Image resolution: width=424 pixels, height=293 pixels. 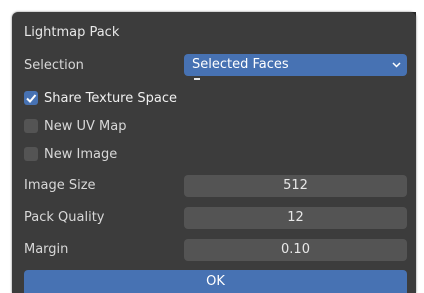 I want to click on share-texture-space-checkbox: Share Texture Space, so click(x=100, y=98).